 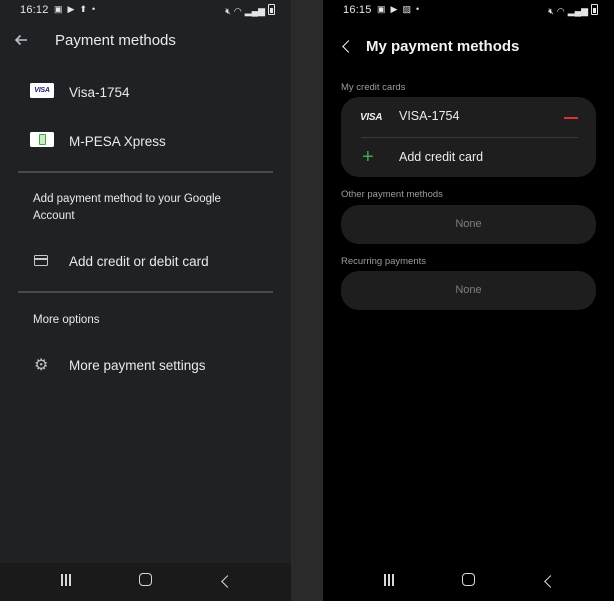 I want to click on payment-method-label: Visa-1754, so click(x=99, y=92).